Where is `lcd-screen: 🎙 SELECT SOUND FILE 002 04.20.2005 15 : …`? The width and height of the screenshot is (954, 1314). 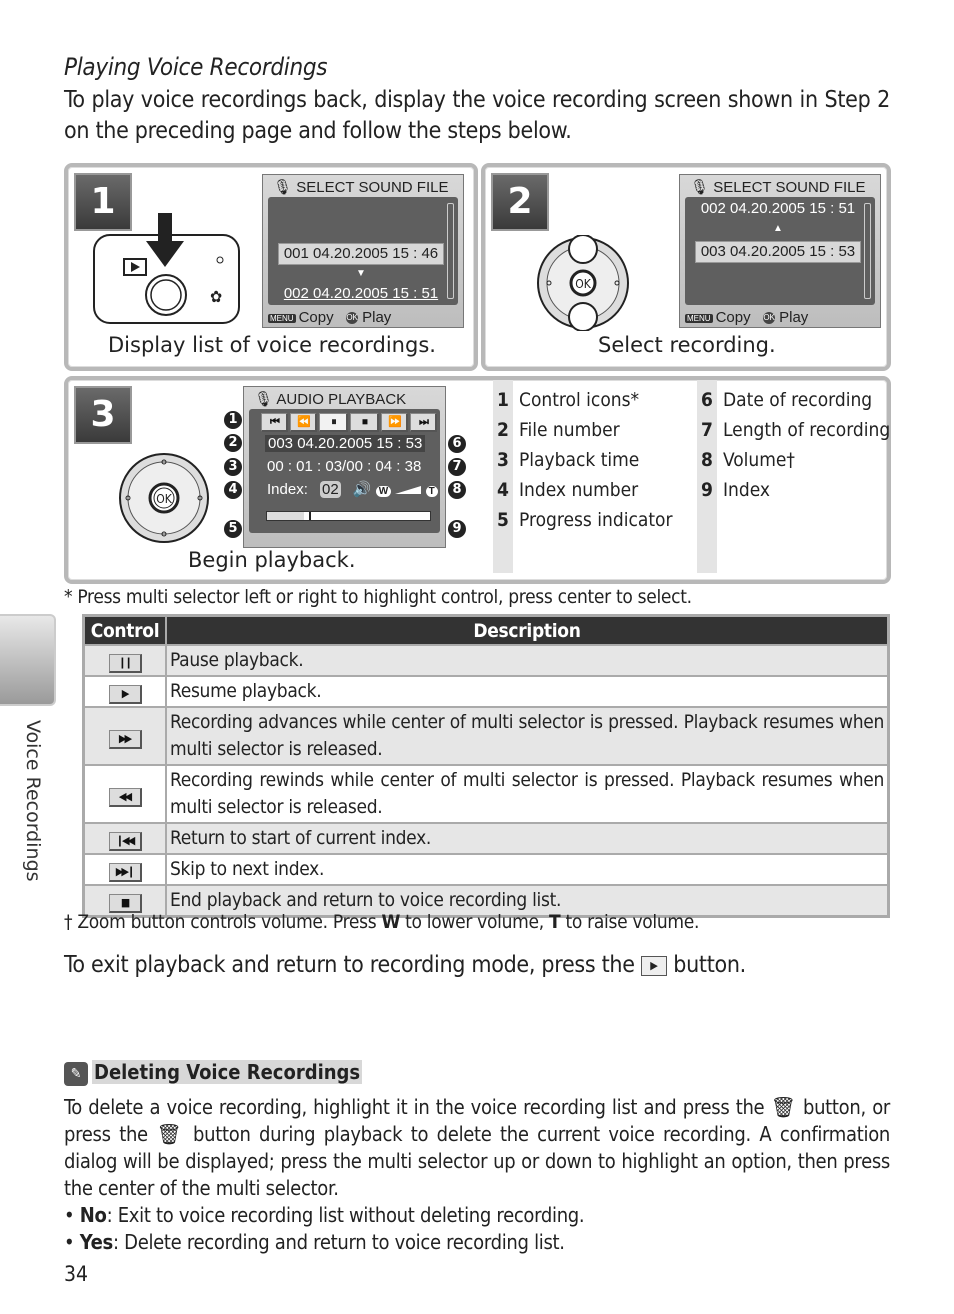
lcd-screen: 🎙 SELECT SOUND FILE 002 04.20.2005 15 : … is located at coordinates (780, 251).